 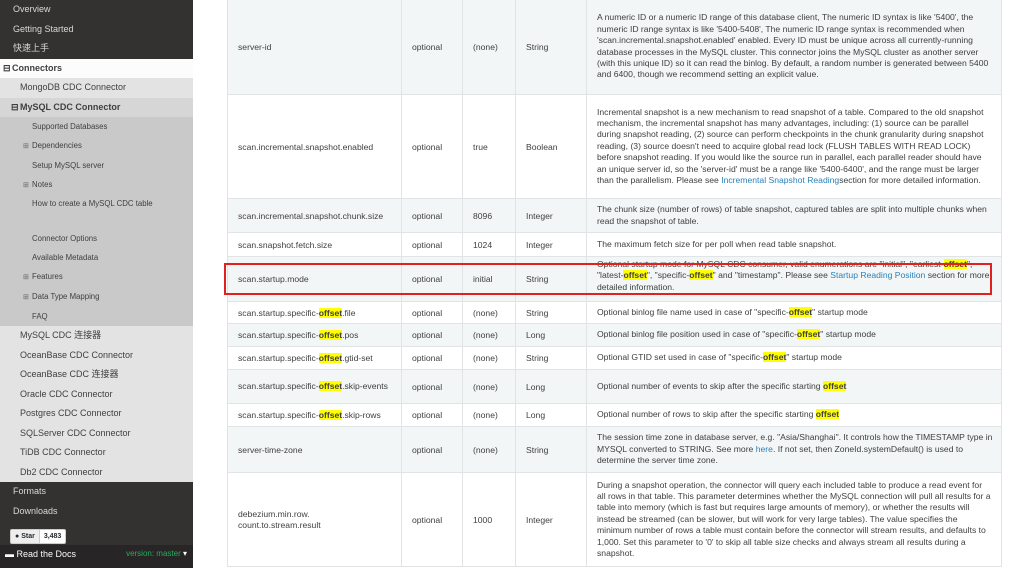 What do you see at coordinates (780, 180) in the screenshot?
I see `incremental-snapshot-link: Incremental Snapshot Reading` at bounding box center [780, 180].